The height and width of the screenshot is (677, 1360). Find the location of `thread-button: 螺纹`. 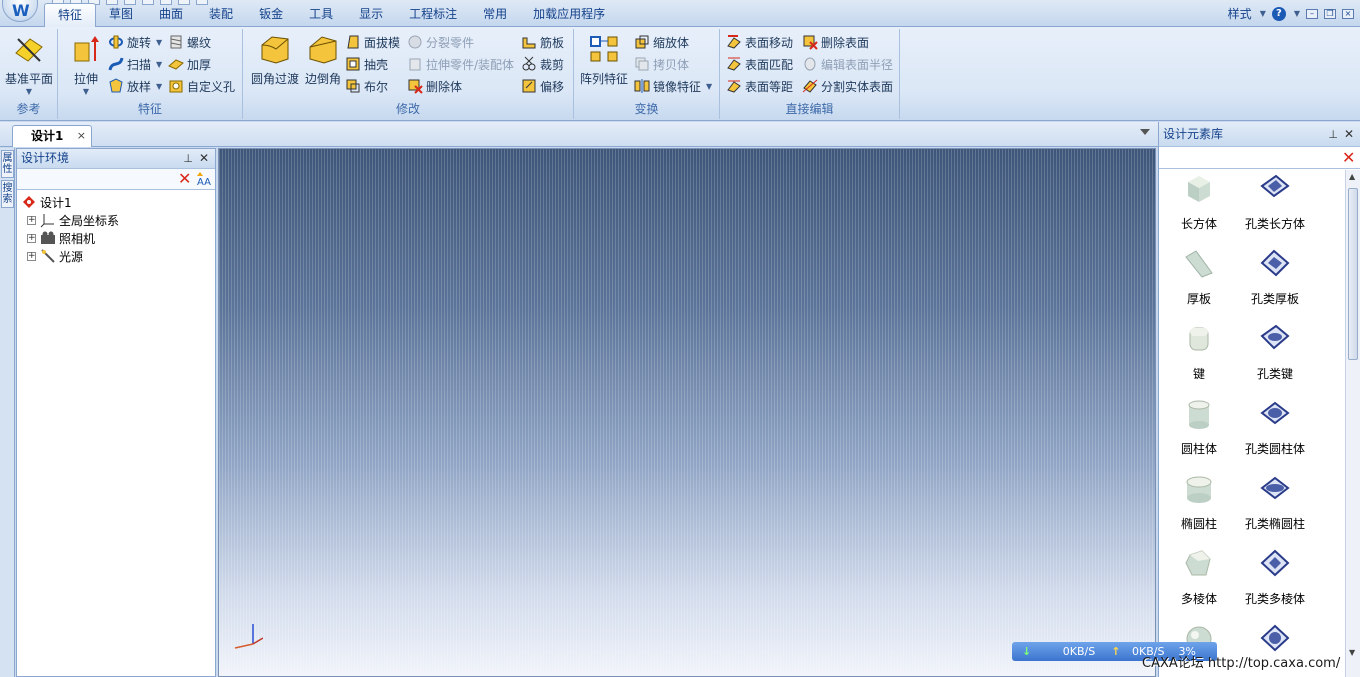

thread-button: 螺纹 is located at coordinates (189, 42).